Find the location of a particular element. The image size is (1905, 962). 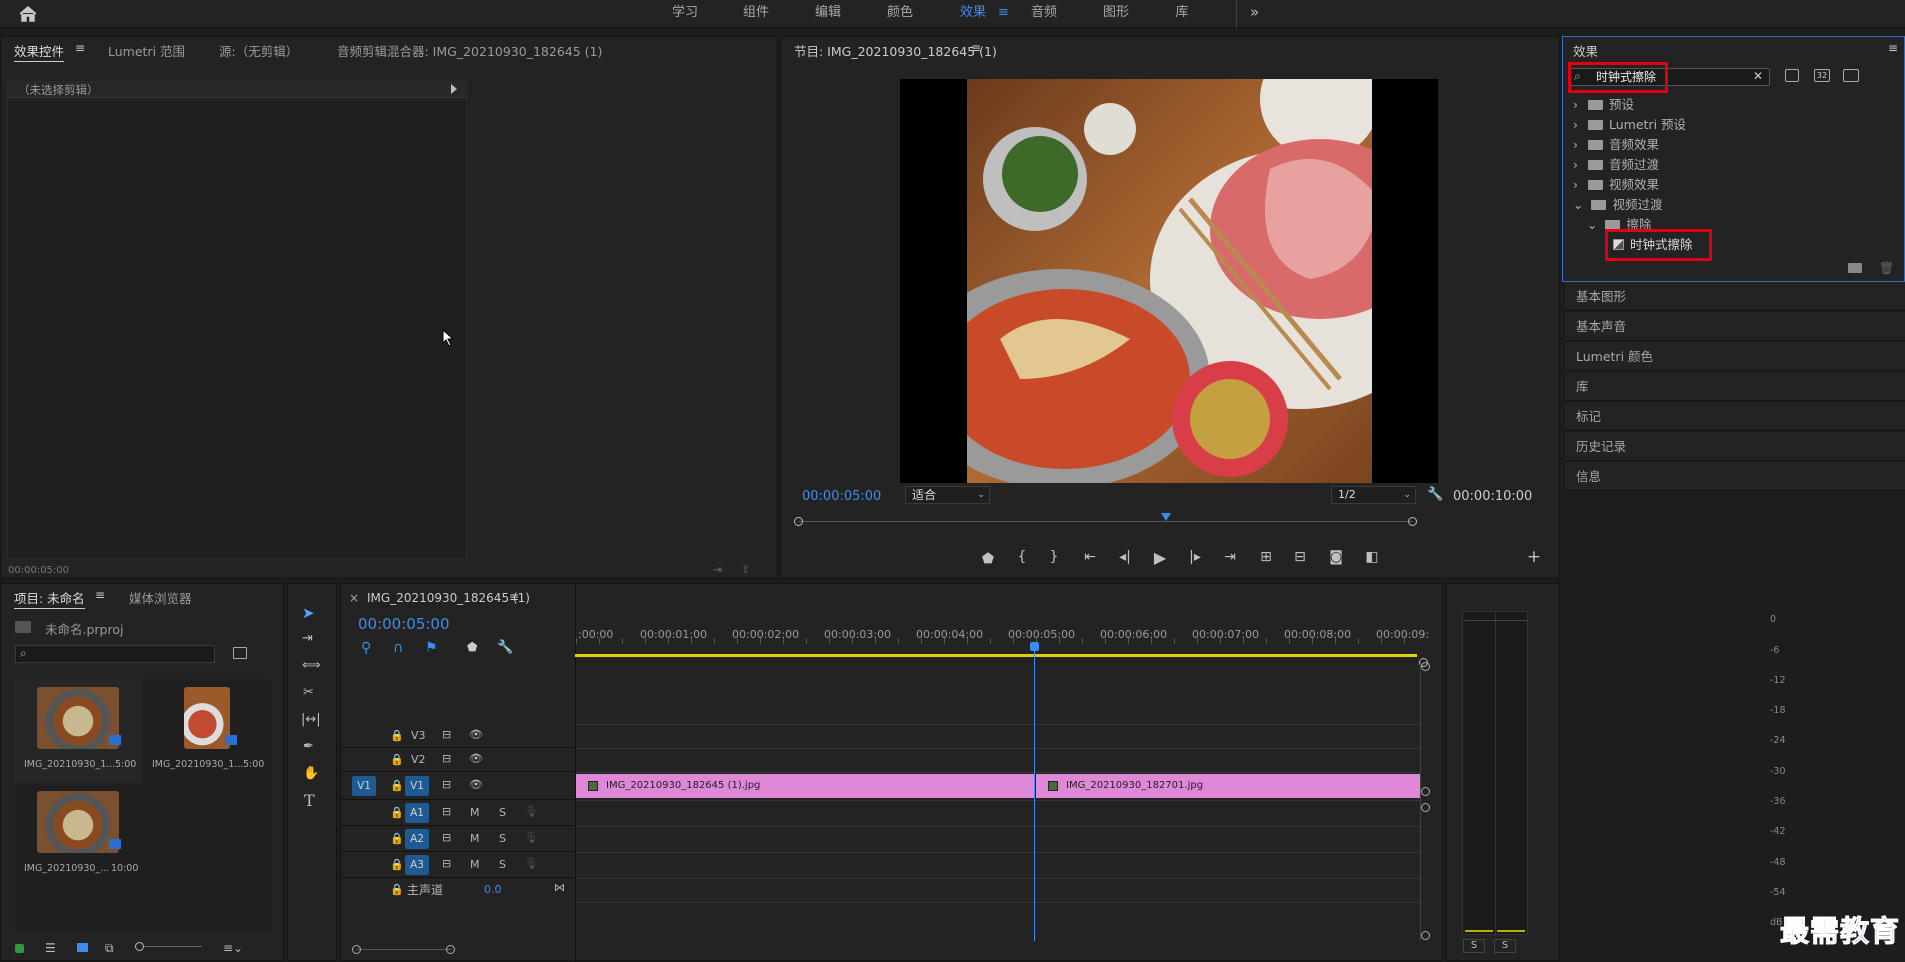

solo-right-button: S is located at coordinates (1505, 946).